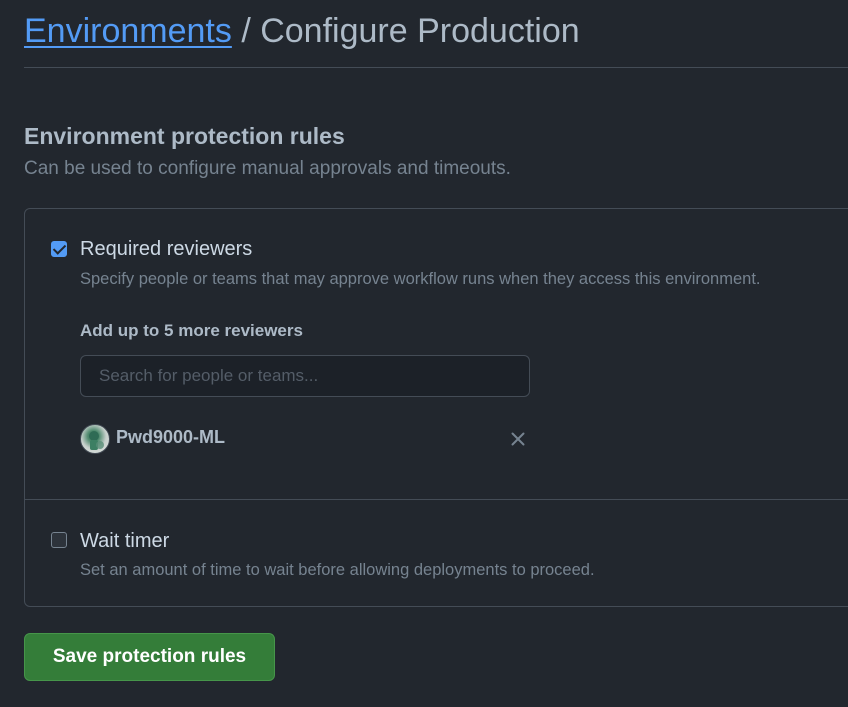  Describe the element at coordinates (184, 136) in the screenshot. I see `section-title: Environment protection rules` at that location.